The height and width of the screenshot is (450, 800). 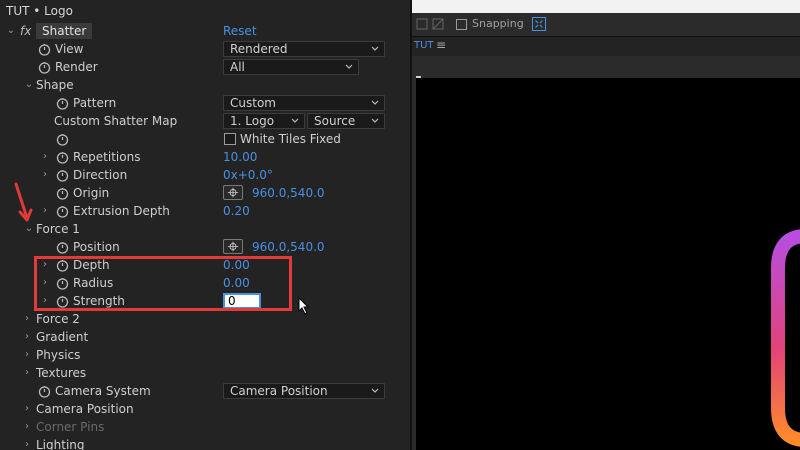 What do you see at coordinates (205, 337) in the screenshot?
I see `gradient-group-row: › Gradient` at bounding box center [205, 337].